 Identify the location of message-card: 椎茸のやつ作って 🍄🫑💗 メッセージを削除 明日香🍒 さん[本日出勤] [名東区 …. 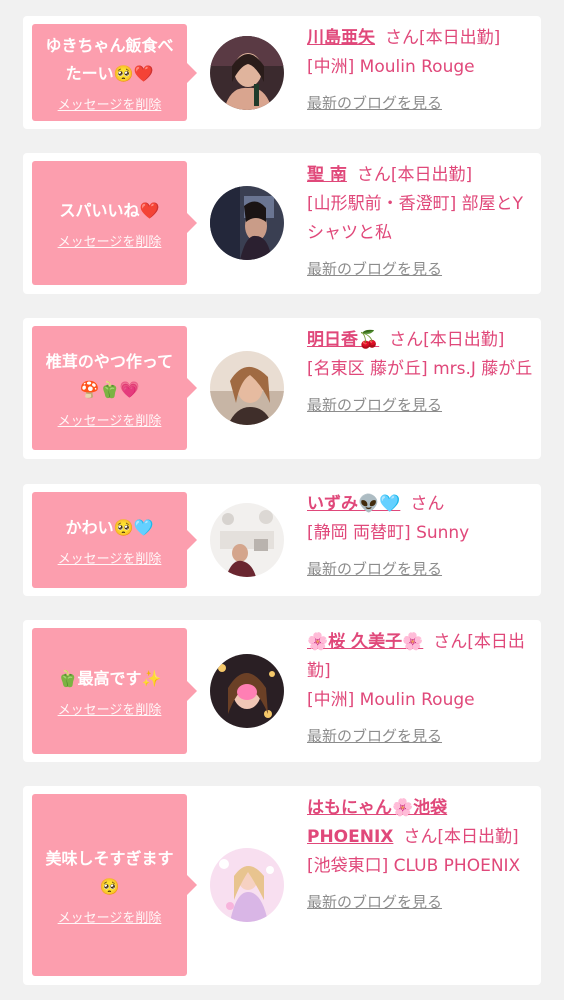
(282, 388).